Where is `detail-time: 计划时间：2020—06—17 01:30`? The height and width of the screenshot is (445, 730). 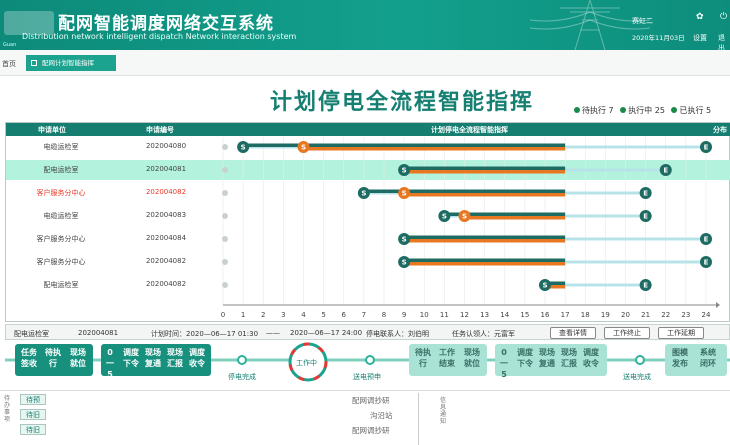 detail-time: 计划时间：2020—06—17 01:30 is located at coordinates (205, 334).